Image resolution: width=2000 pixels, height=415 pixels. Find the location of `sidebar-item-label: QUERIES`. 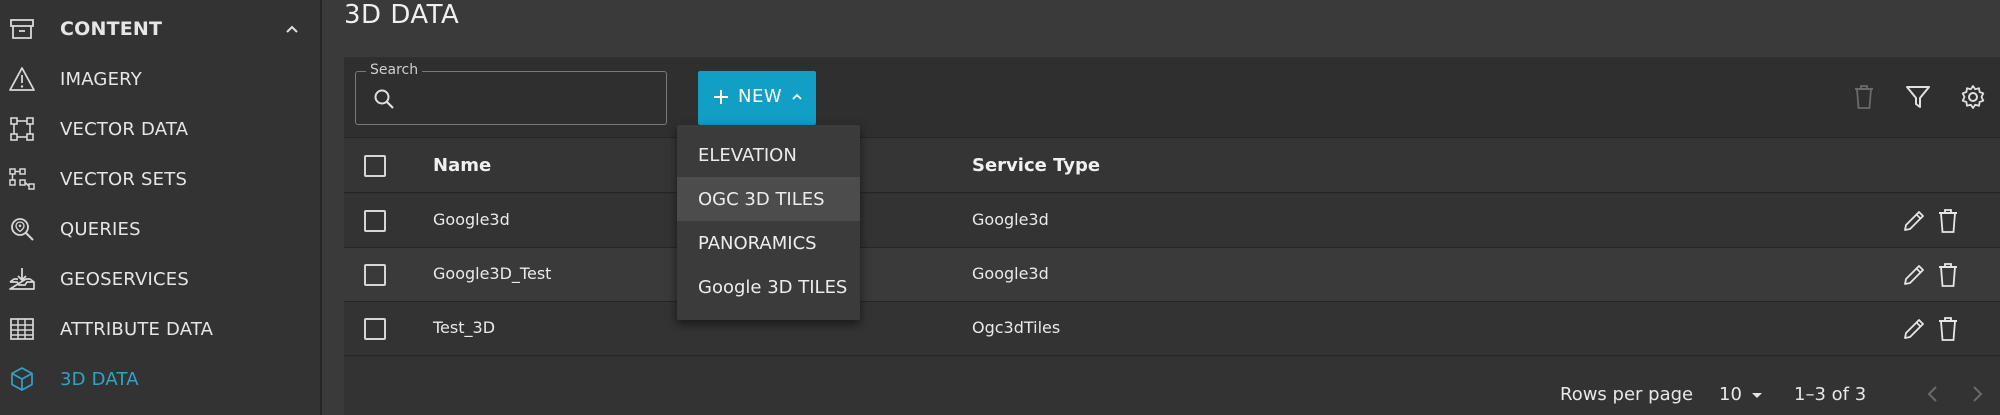

sidebar-item-label: QUERIES is located at coordinates (100, 229).